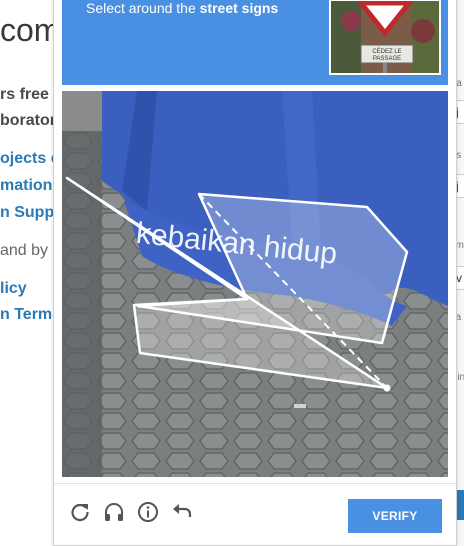 This screenshot has width=464, height=546. What do you see at coordinates (387, 59) in the screenshot?
I see `svg-text: PASSAGE` at bounding box center [387, 59].